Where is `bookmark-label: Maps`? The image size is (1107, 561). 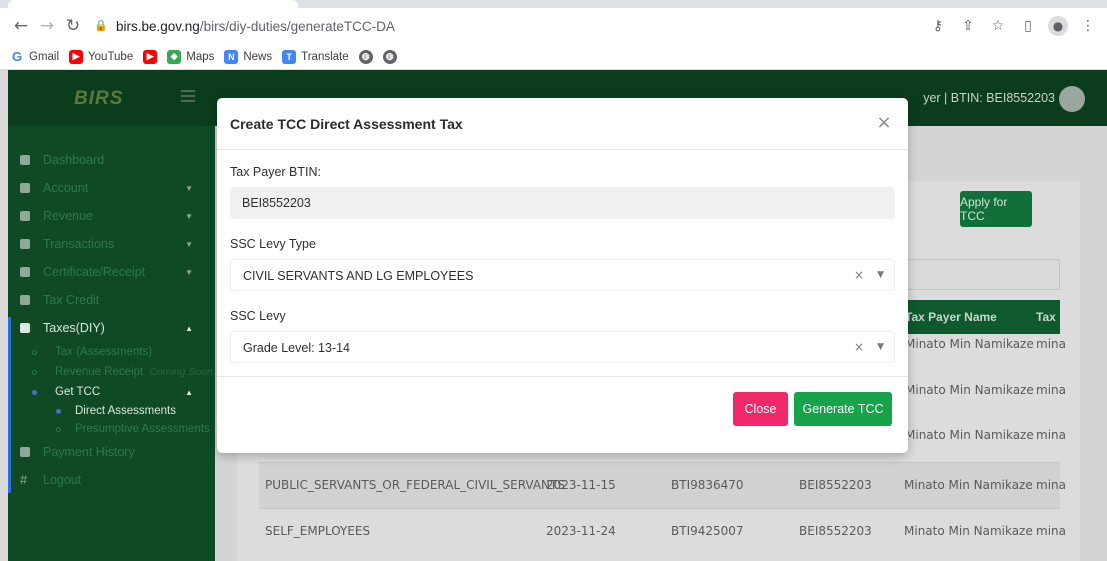
bookmark-label: Maps is located at coordinates (200, 56).